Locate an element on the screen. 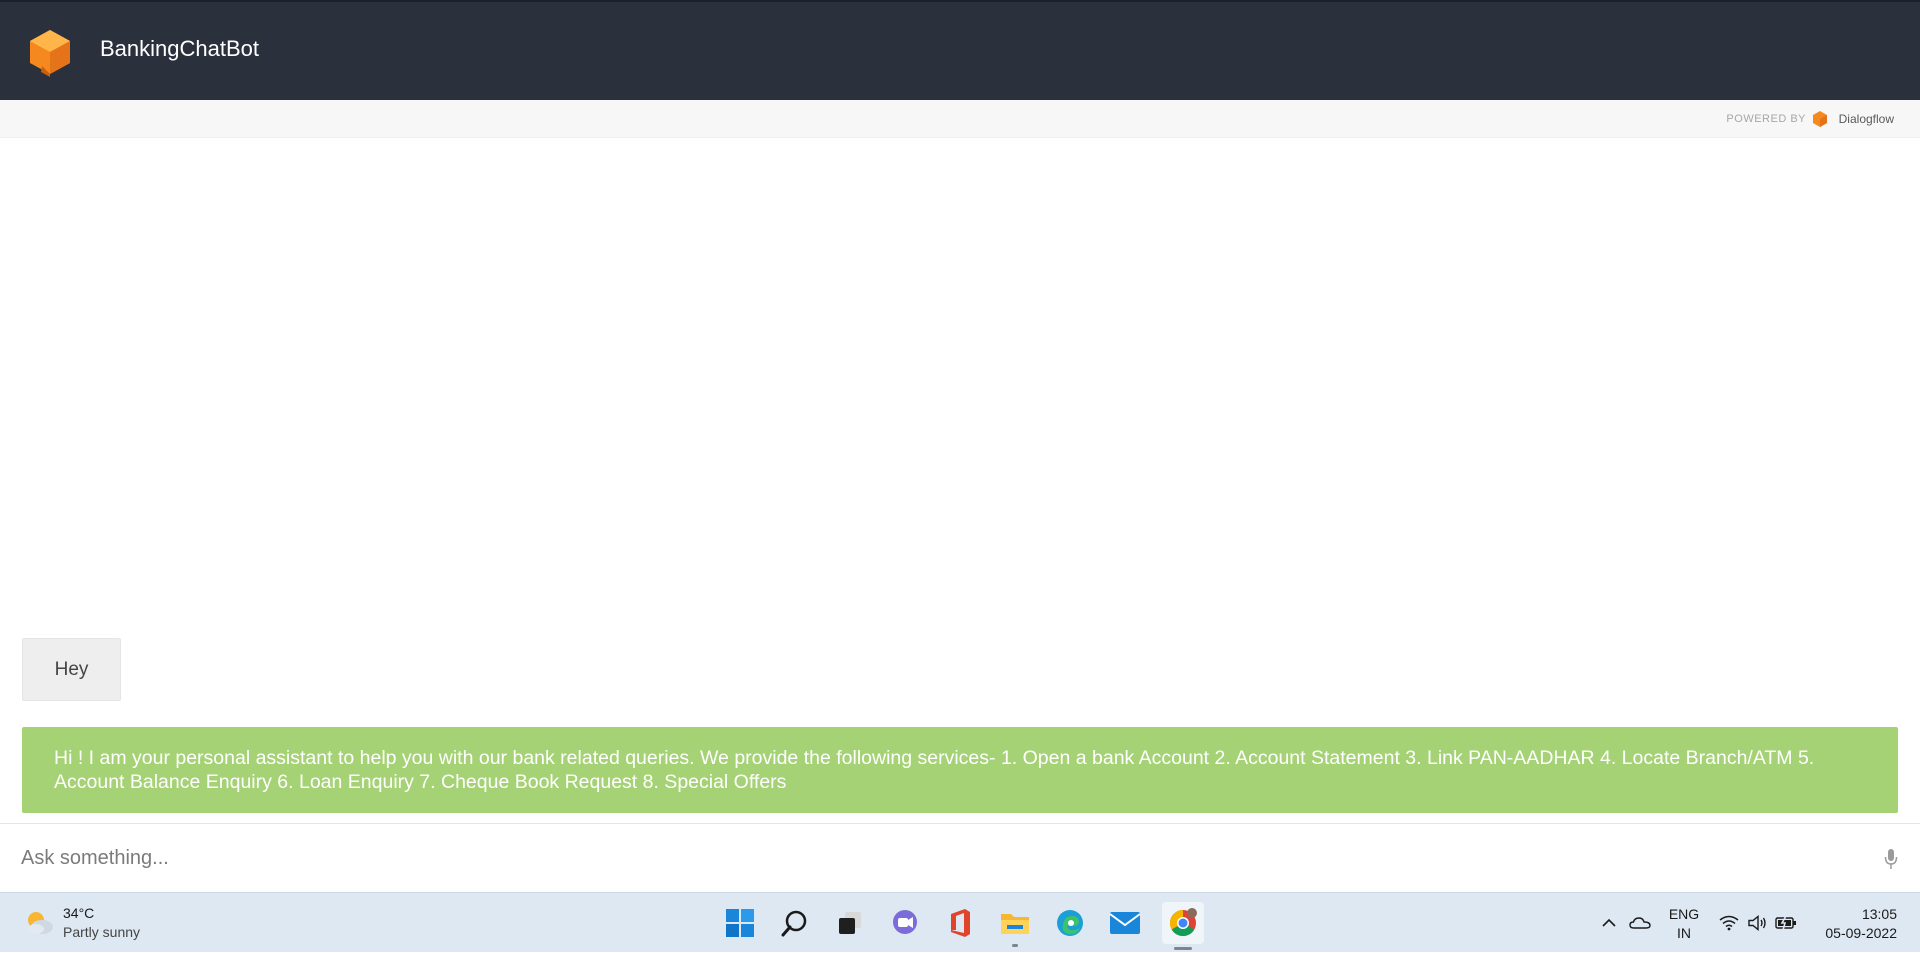  start-icon is located at coordinates (740, 923).